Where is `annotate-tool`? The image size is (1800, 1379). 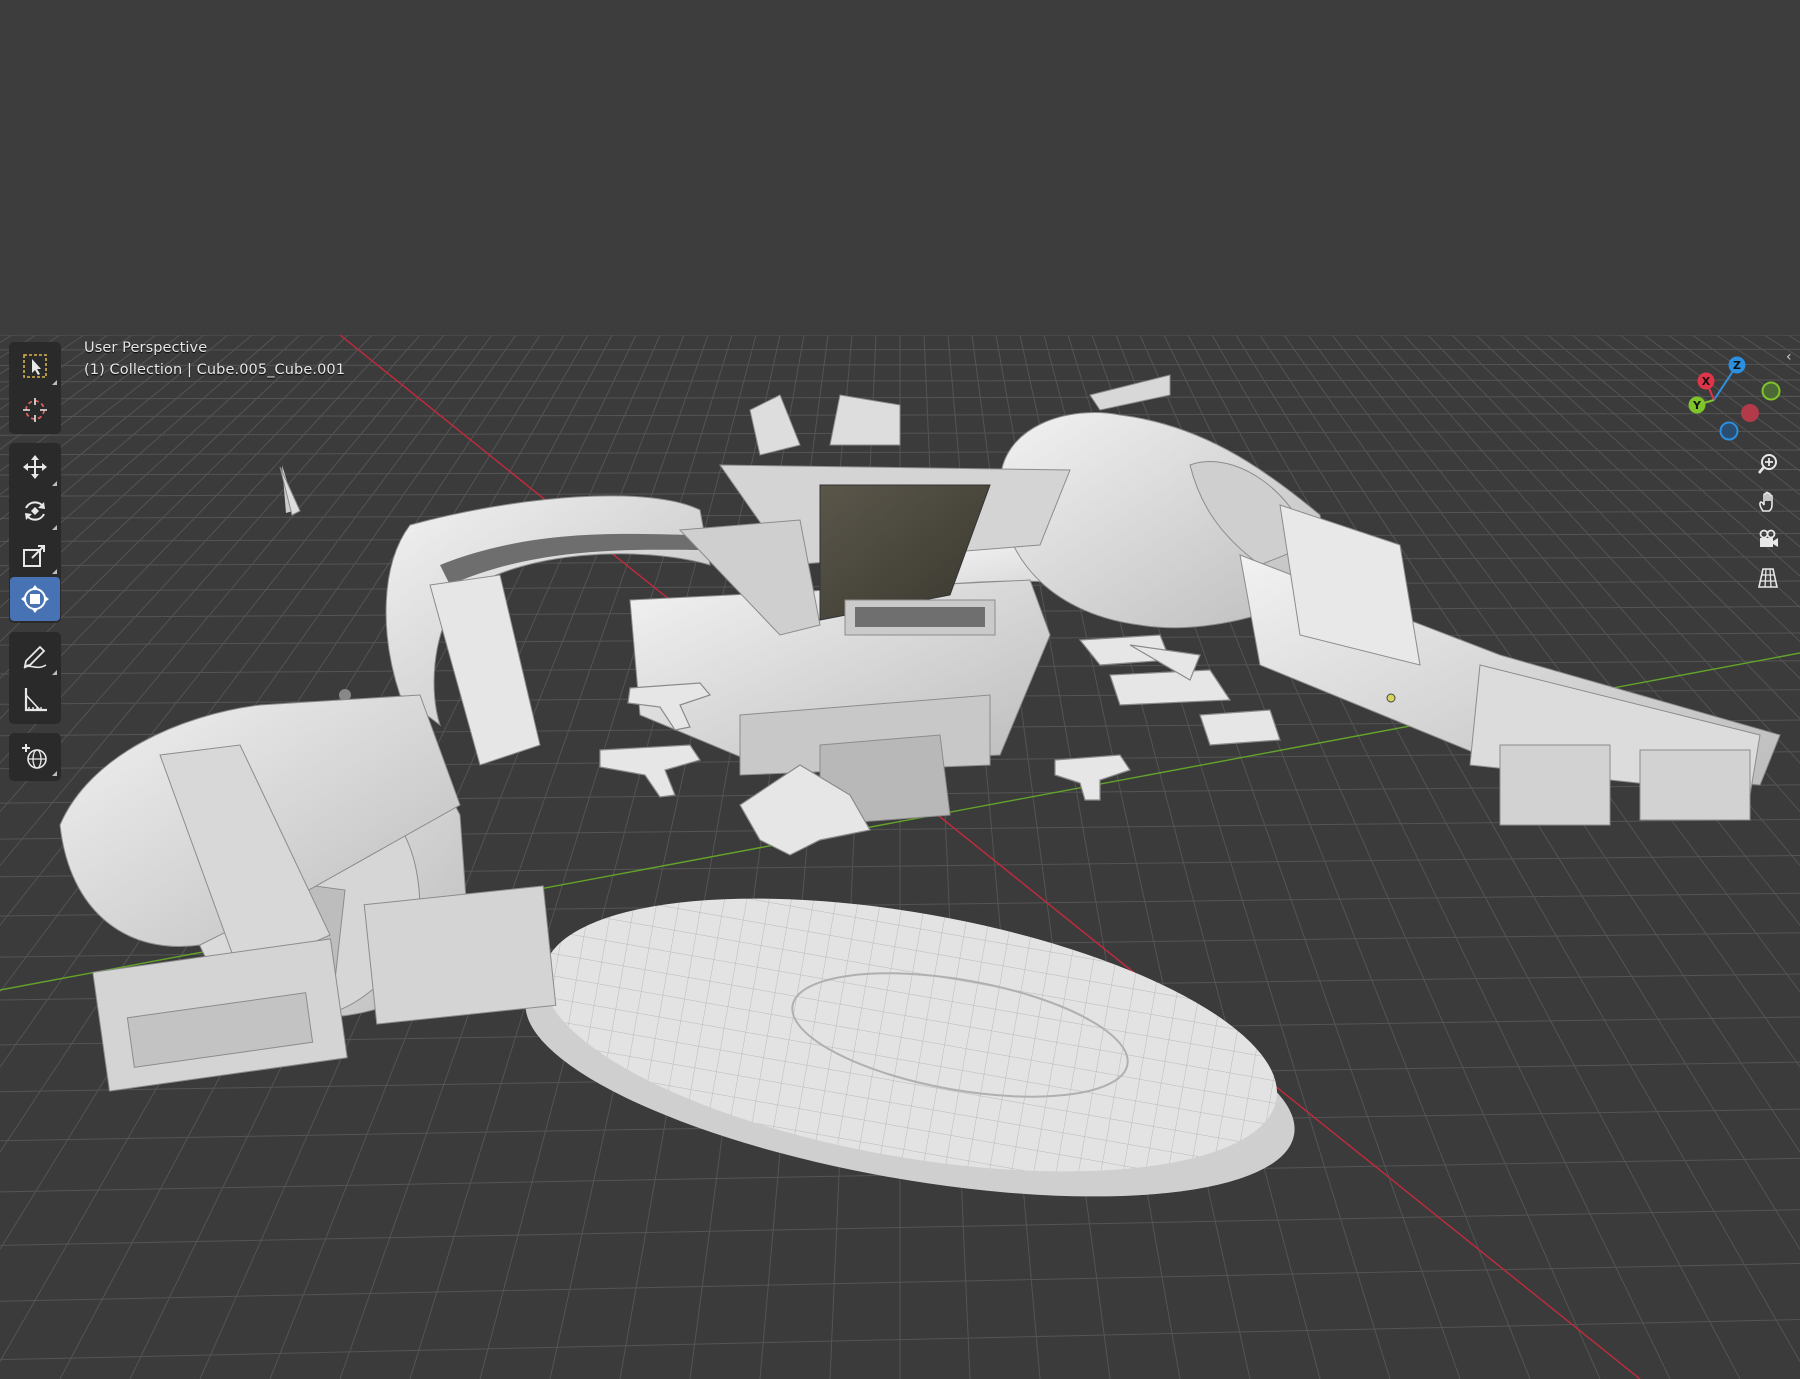
annotate-tool is located at coordinates (35, 656).